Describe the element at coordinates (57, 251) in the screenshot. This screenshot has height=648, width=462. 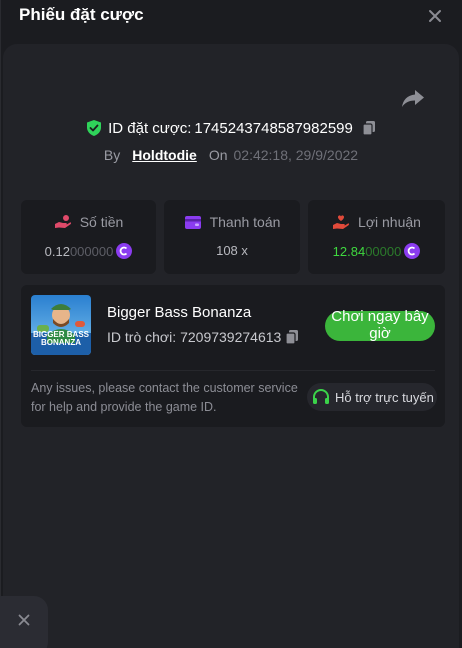
I see `amount-main: 0.12` at that location.